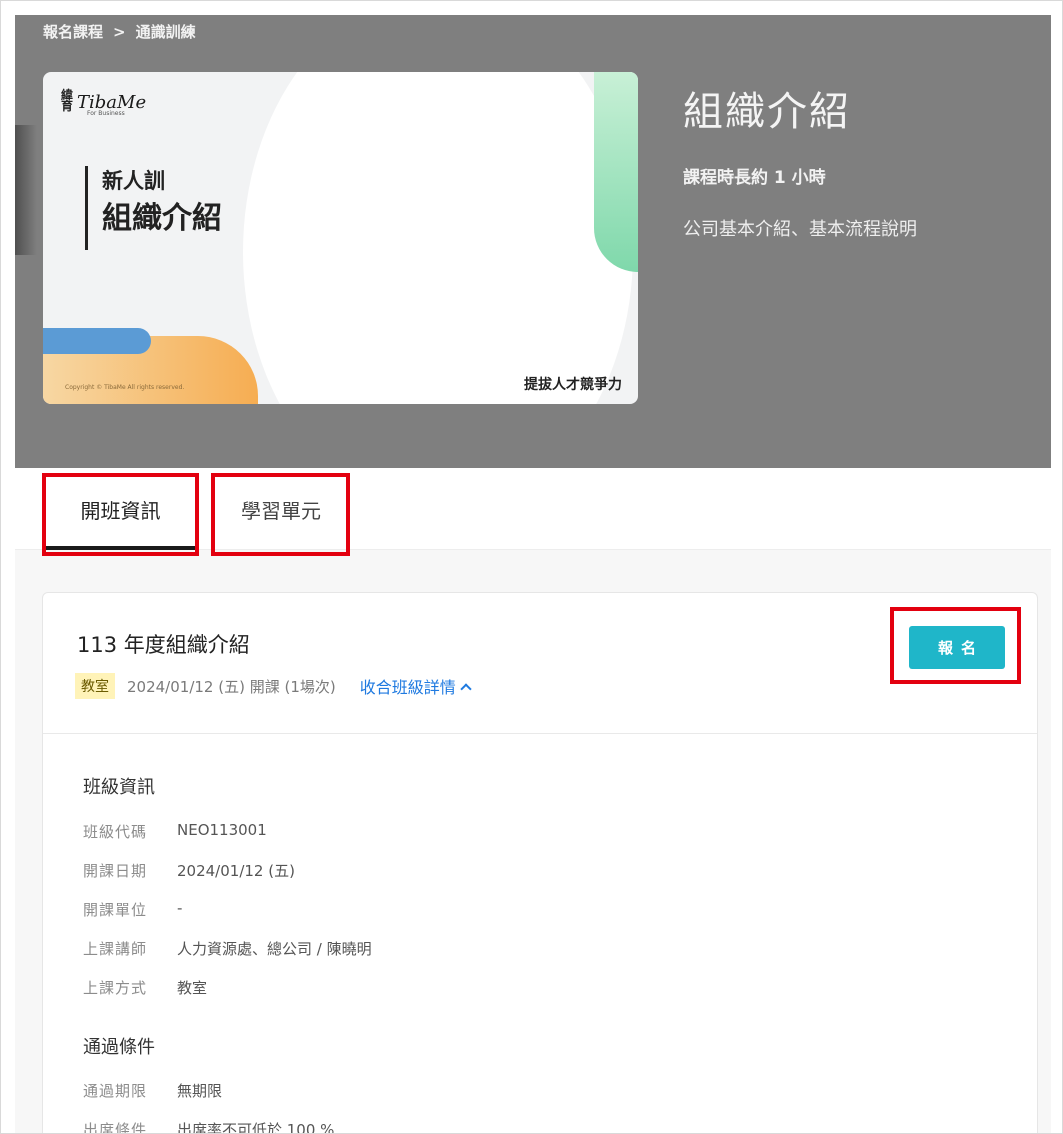 The width and height of the screenshot is (1063, 1134). What do you see at coordinates (162, 218) in the screenshot?
I see `banner-title-large: 組織介紹` at bounding box center [162, 218].